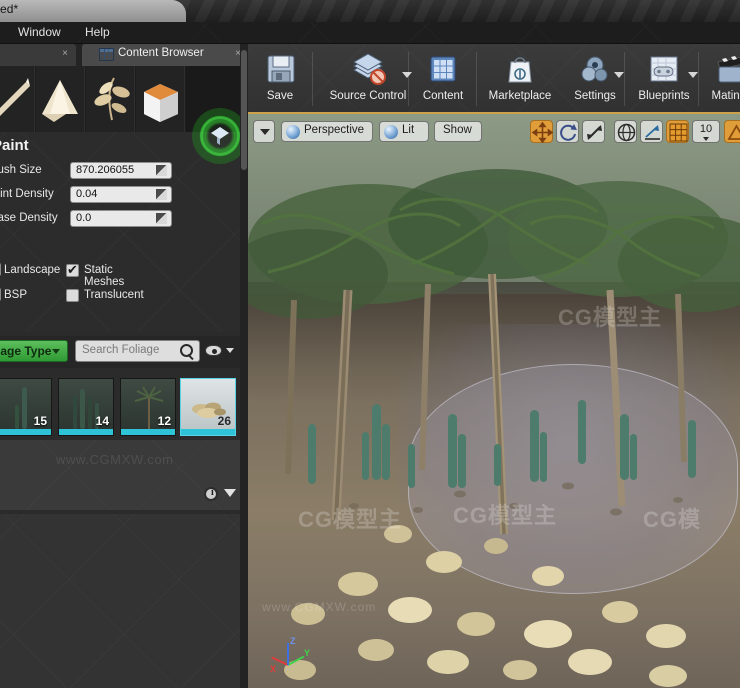 The width and height of the screenshot is (740, 688). What do you see at coordinates (541, 131) in the screenshot?
I see `translate-tool-button` at bounding box center [541, 131].